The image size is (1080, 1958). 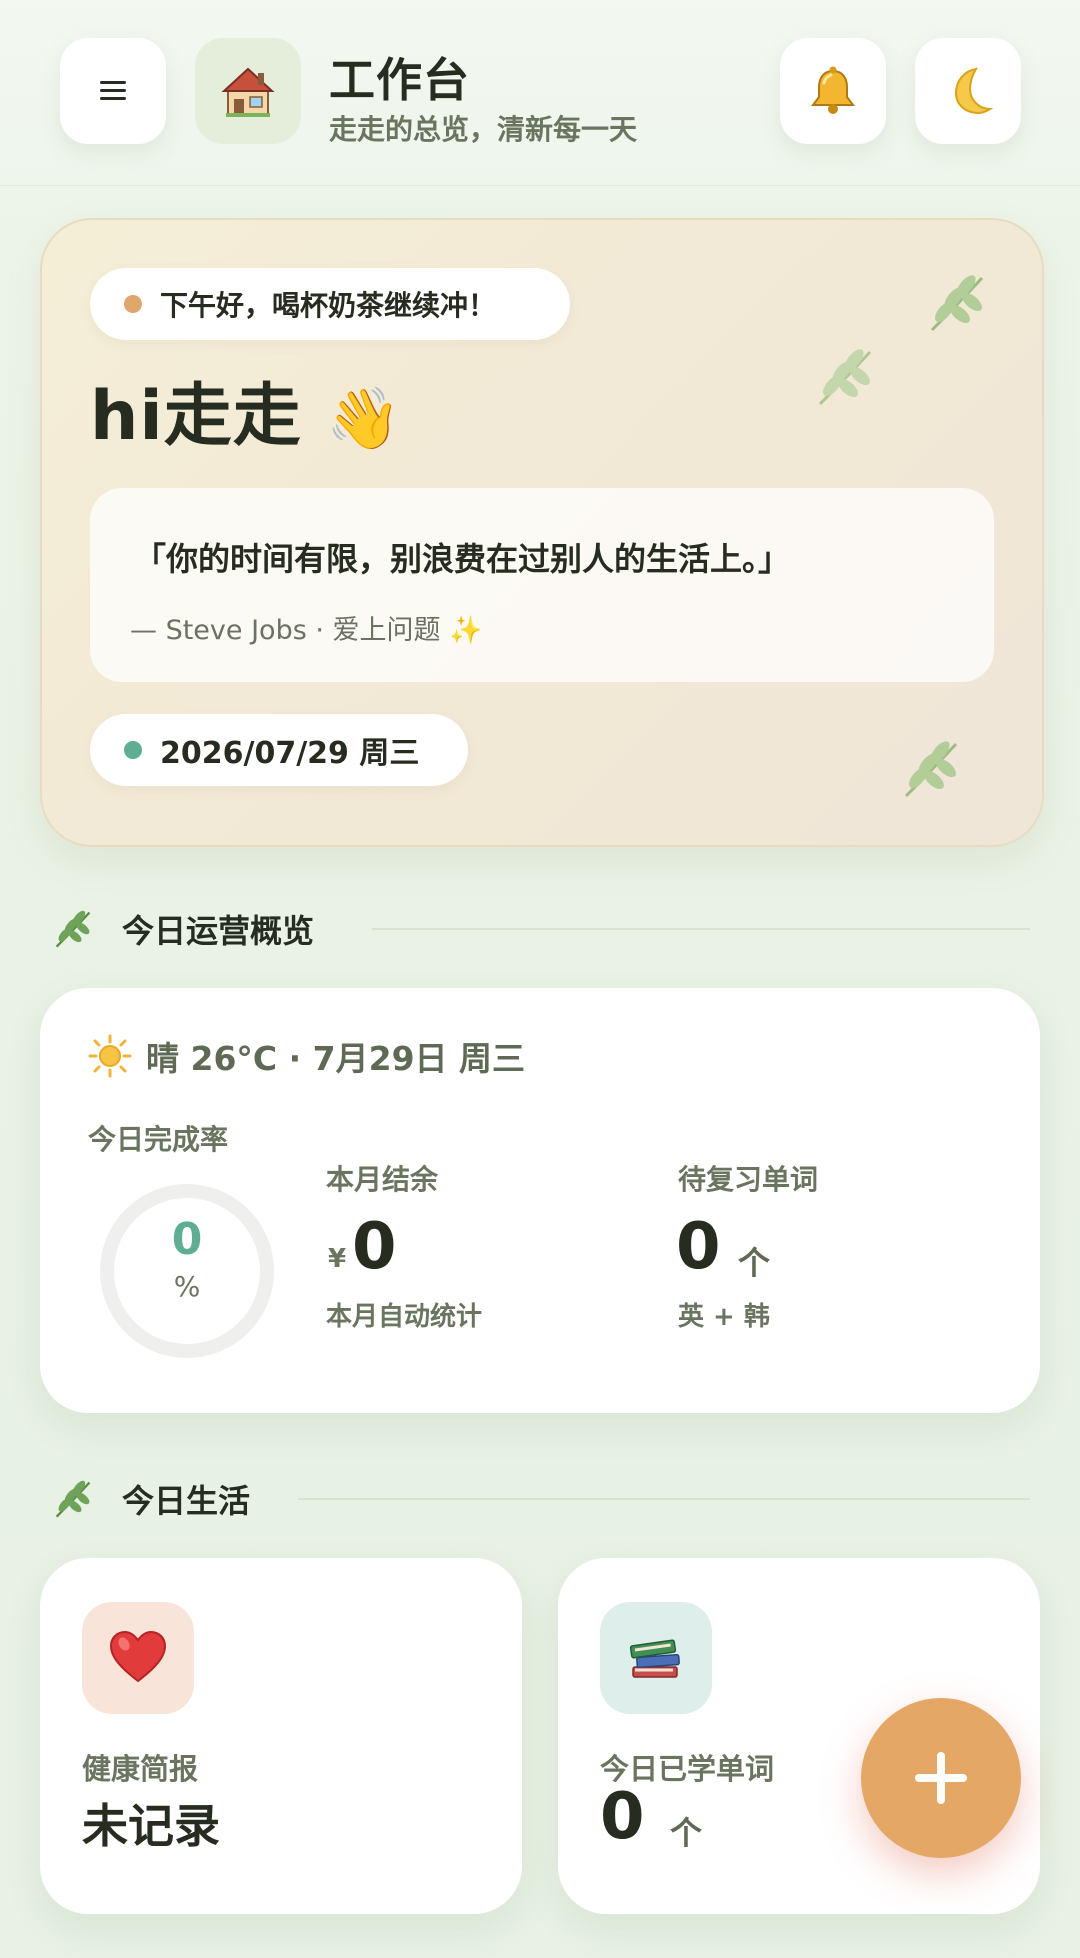 I want to click on status-dot, so click(x=133, y=304).